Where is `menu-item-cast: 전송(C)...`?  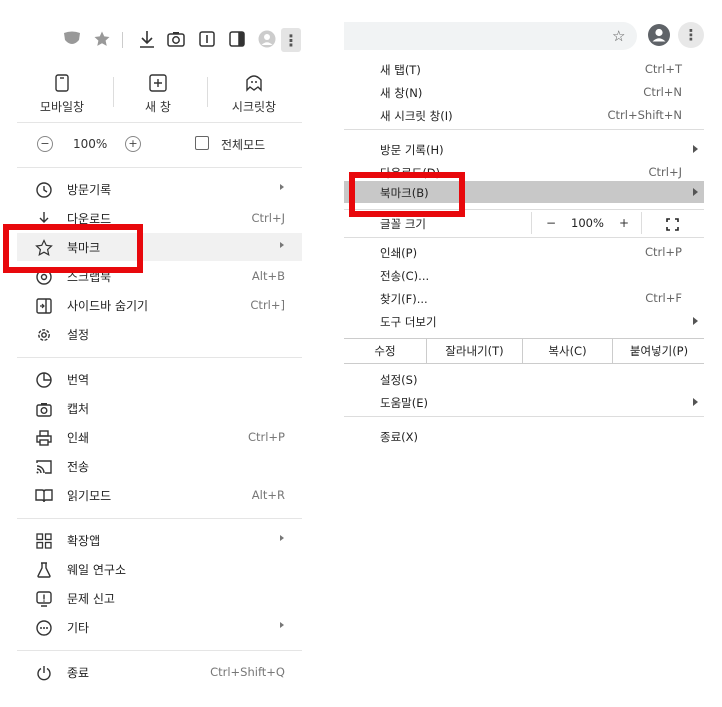
menu-item-cast: 전송(C)... is located at coordinates (524, 275).